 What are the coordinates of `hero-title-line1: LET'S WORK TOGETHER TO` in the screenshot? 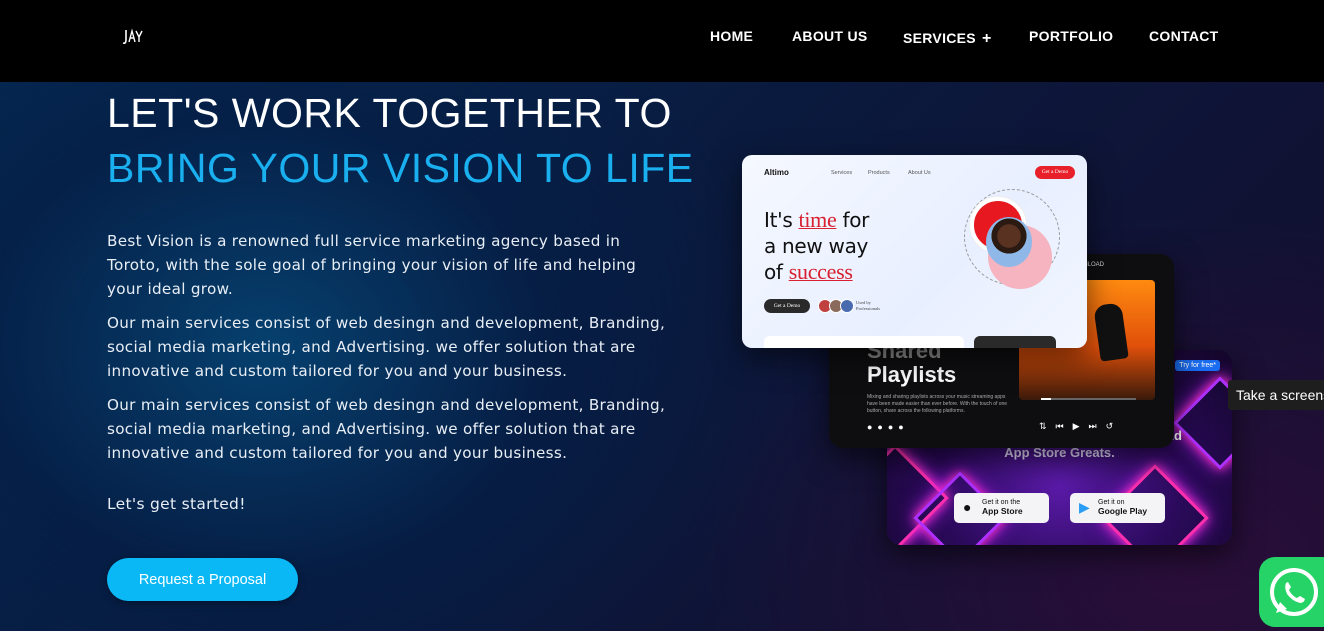 It's located at (389, 113).